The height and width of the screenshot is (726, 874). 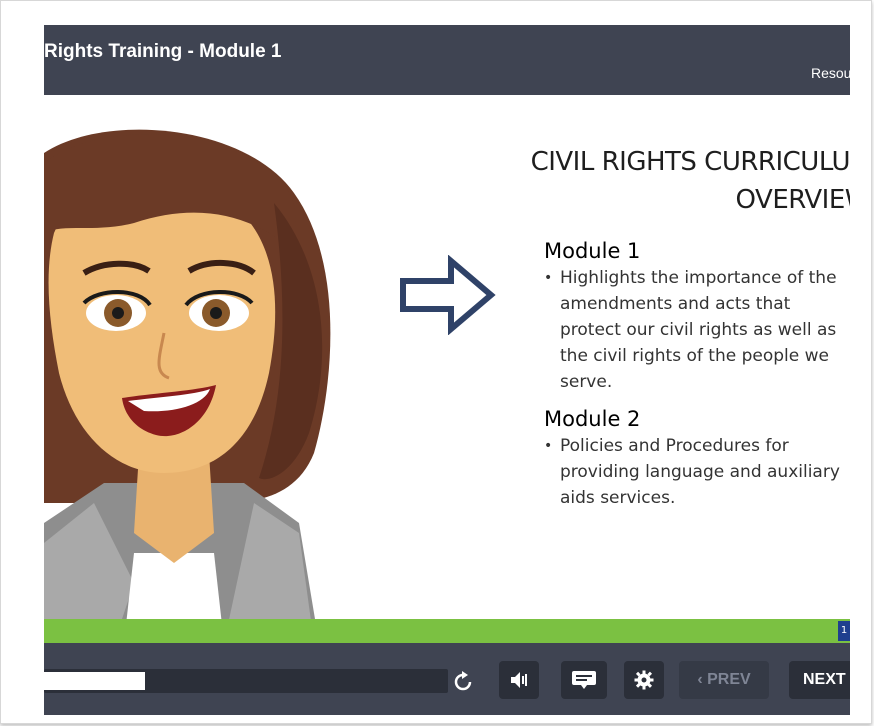 I want to click on slide-title-line2: OVERVIEW, so click(x=792, y=200).